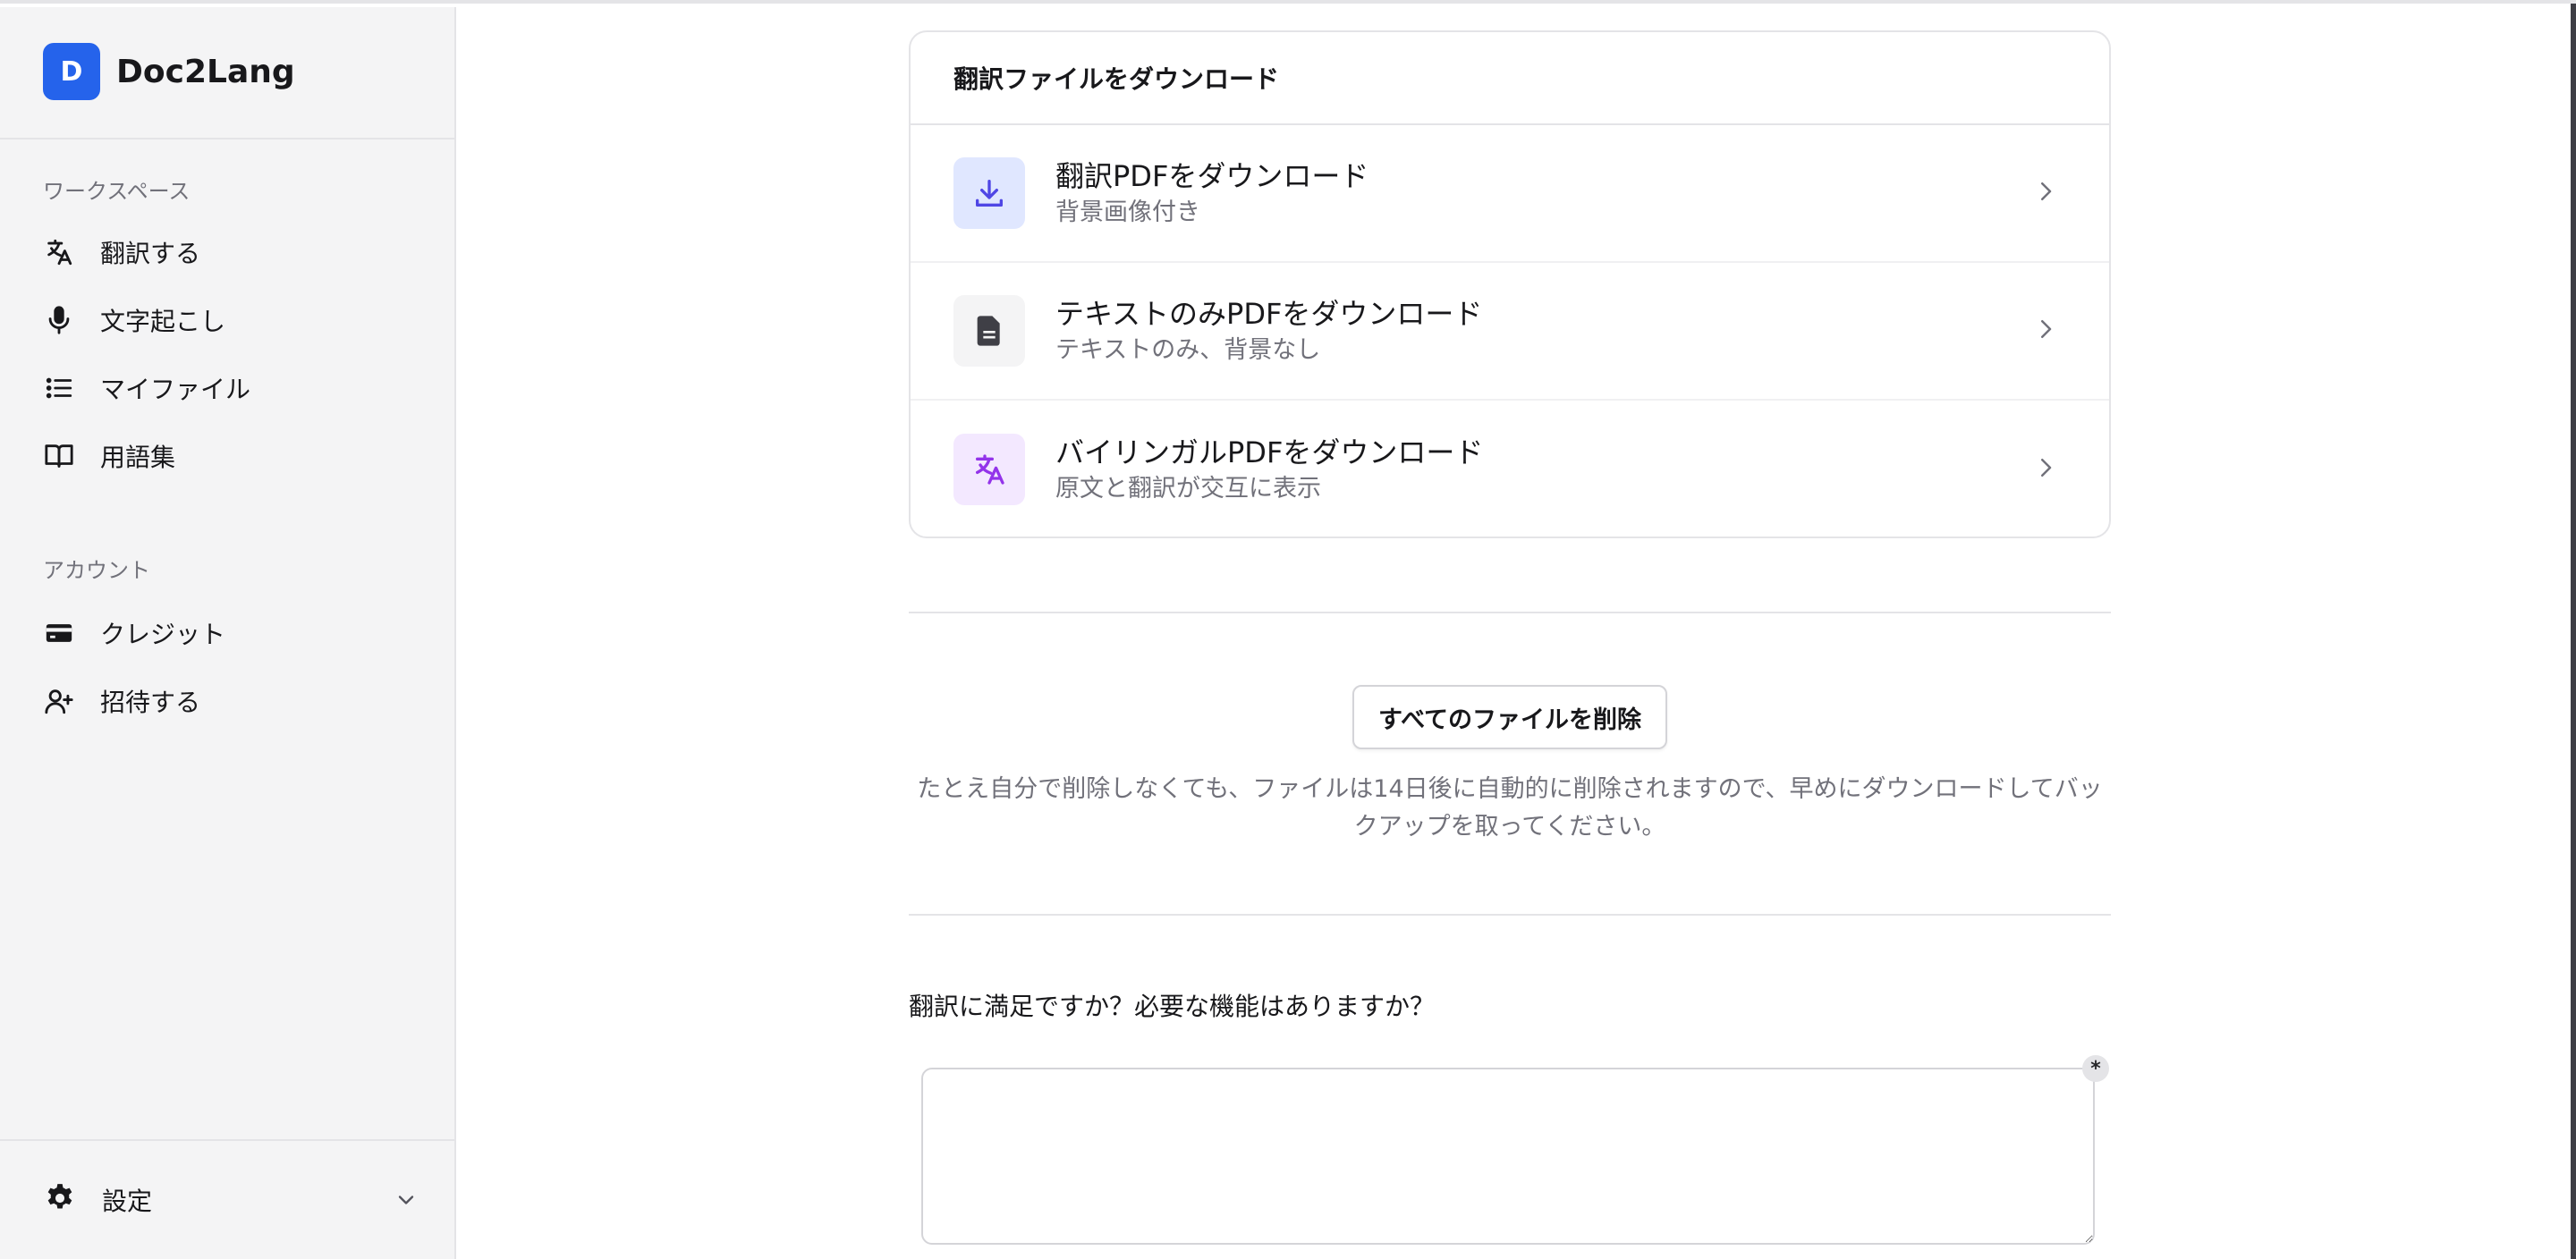 This screenshot has width=2576, height=1259. Describe the element at coordinates (1127, 212) in the screenshot. I see `download-subtitle: 背景画像付き` at that location.